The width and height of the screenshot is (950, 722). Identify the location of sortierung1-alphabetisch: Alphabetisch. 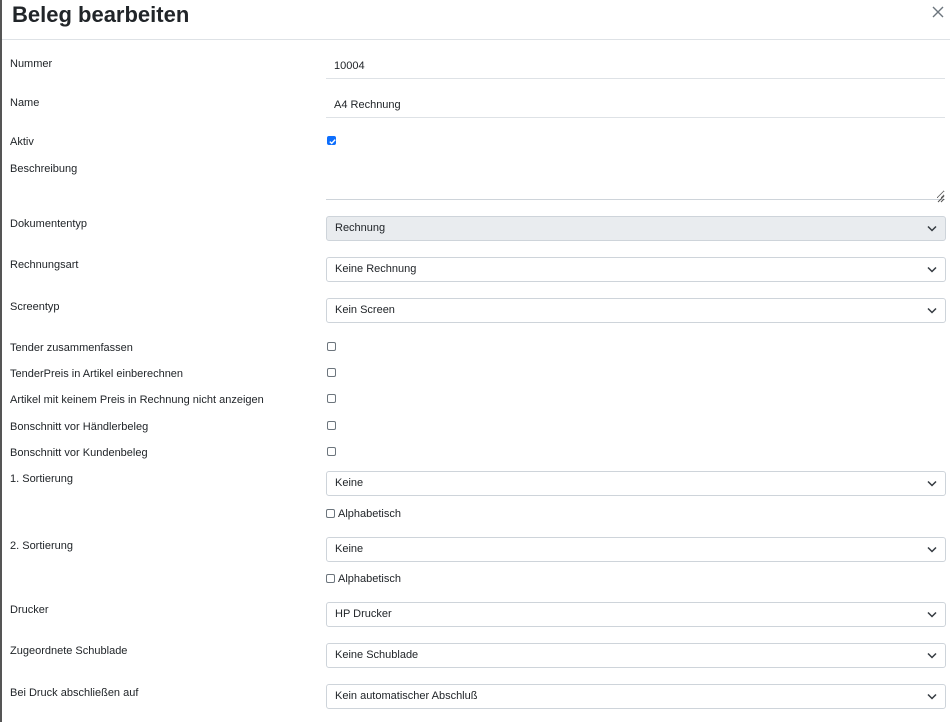
(363, 514).